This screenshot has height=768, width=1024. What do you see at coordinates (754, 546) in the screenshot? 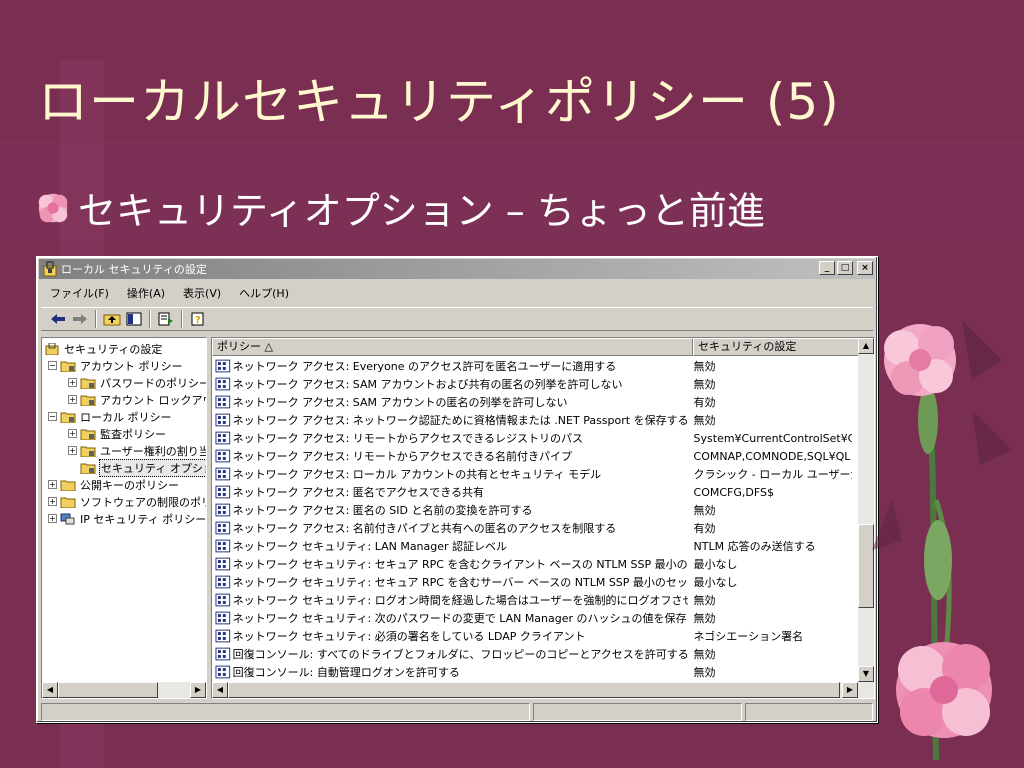
I see `policy-setting-value: NTLM 応答のみ送信する` at bounding box center [754, 546].